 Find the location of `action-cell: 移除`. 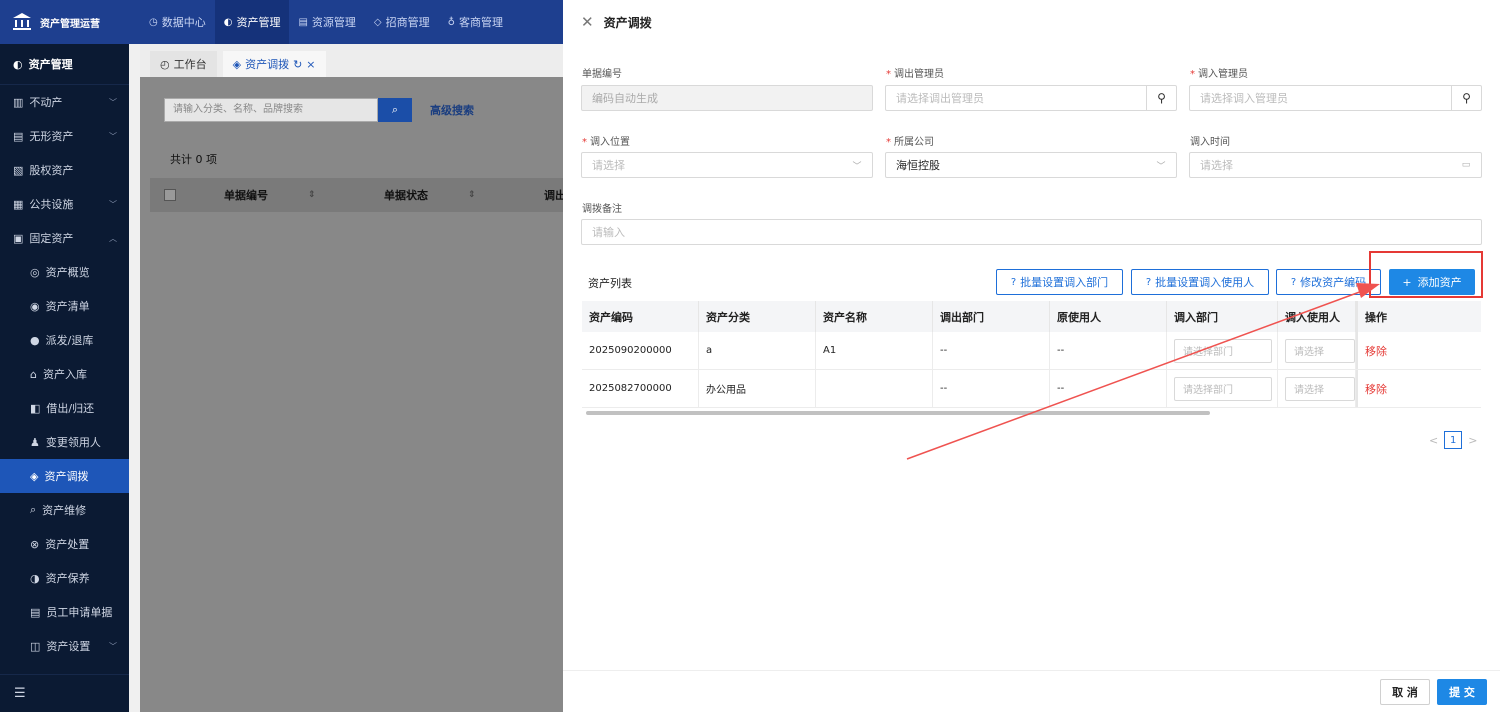

action-cell: 移除 is located at coordinates (1418, 350).